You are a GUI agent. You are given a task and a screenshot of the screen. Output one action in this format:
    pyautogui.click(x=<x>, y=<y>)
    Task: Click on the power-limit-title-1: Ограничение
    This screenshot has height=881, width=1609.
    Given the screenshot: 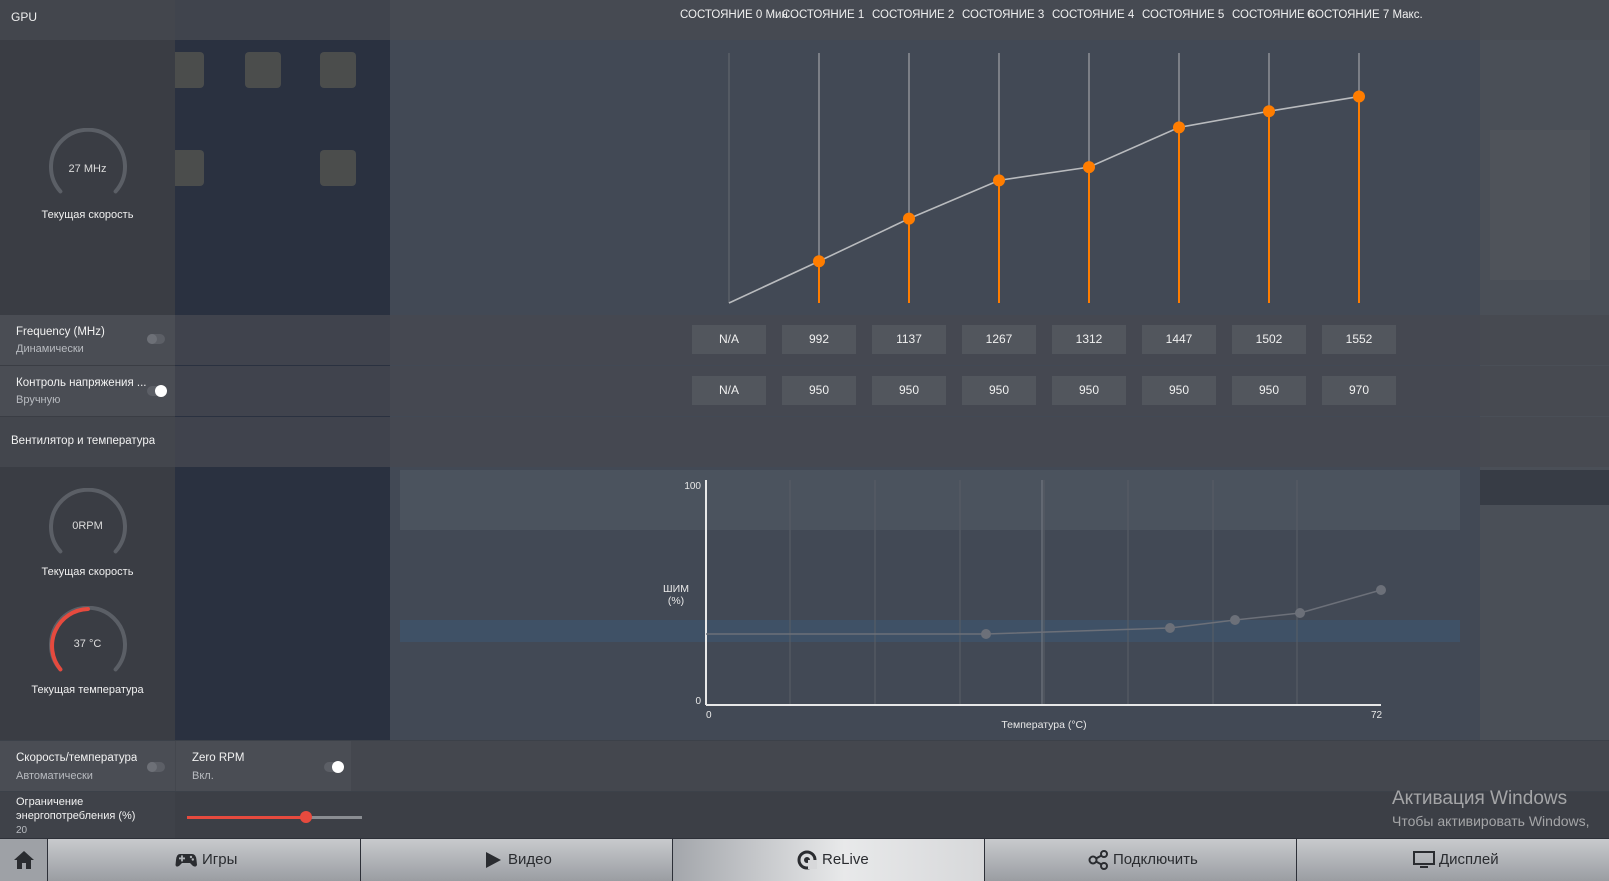 What is the action you would take?
    pyautogui.click(x=50, y=802)
    